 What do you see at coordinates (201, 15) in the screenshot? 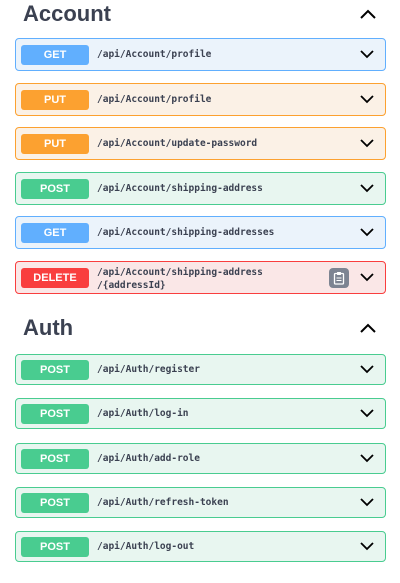
I see `section-header-account: Account` at bounding box center [201, 15].